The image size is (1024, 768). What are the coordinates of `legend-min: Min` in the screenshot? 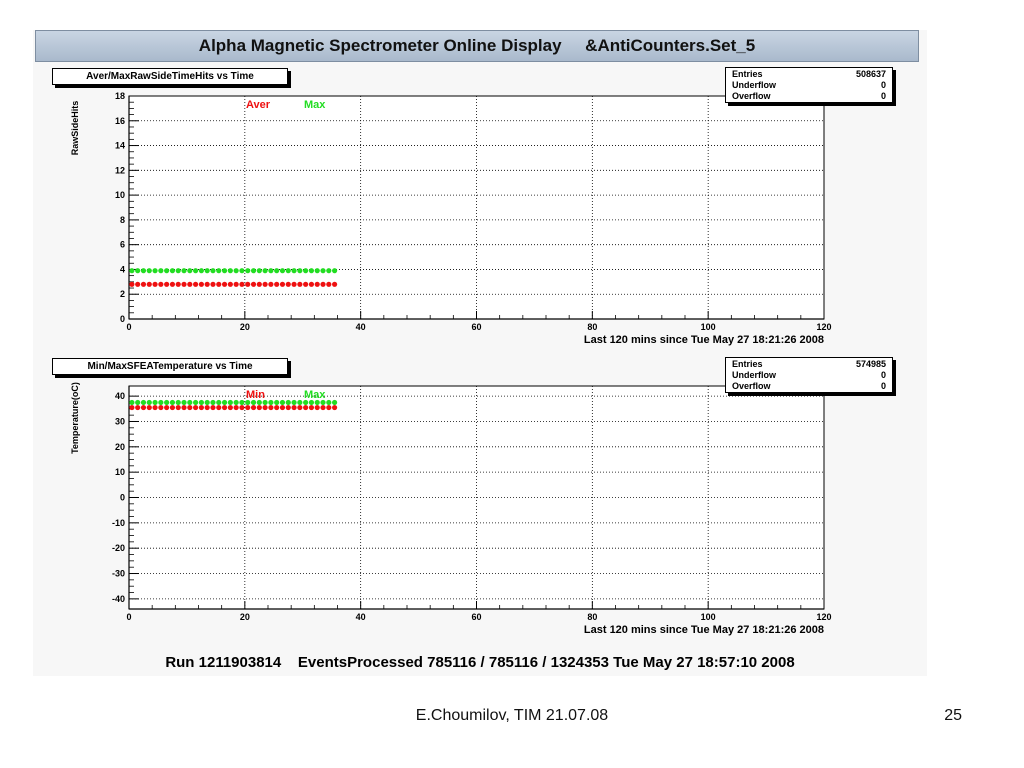 It's located at (255, 395).